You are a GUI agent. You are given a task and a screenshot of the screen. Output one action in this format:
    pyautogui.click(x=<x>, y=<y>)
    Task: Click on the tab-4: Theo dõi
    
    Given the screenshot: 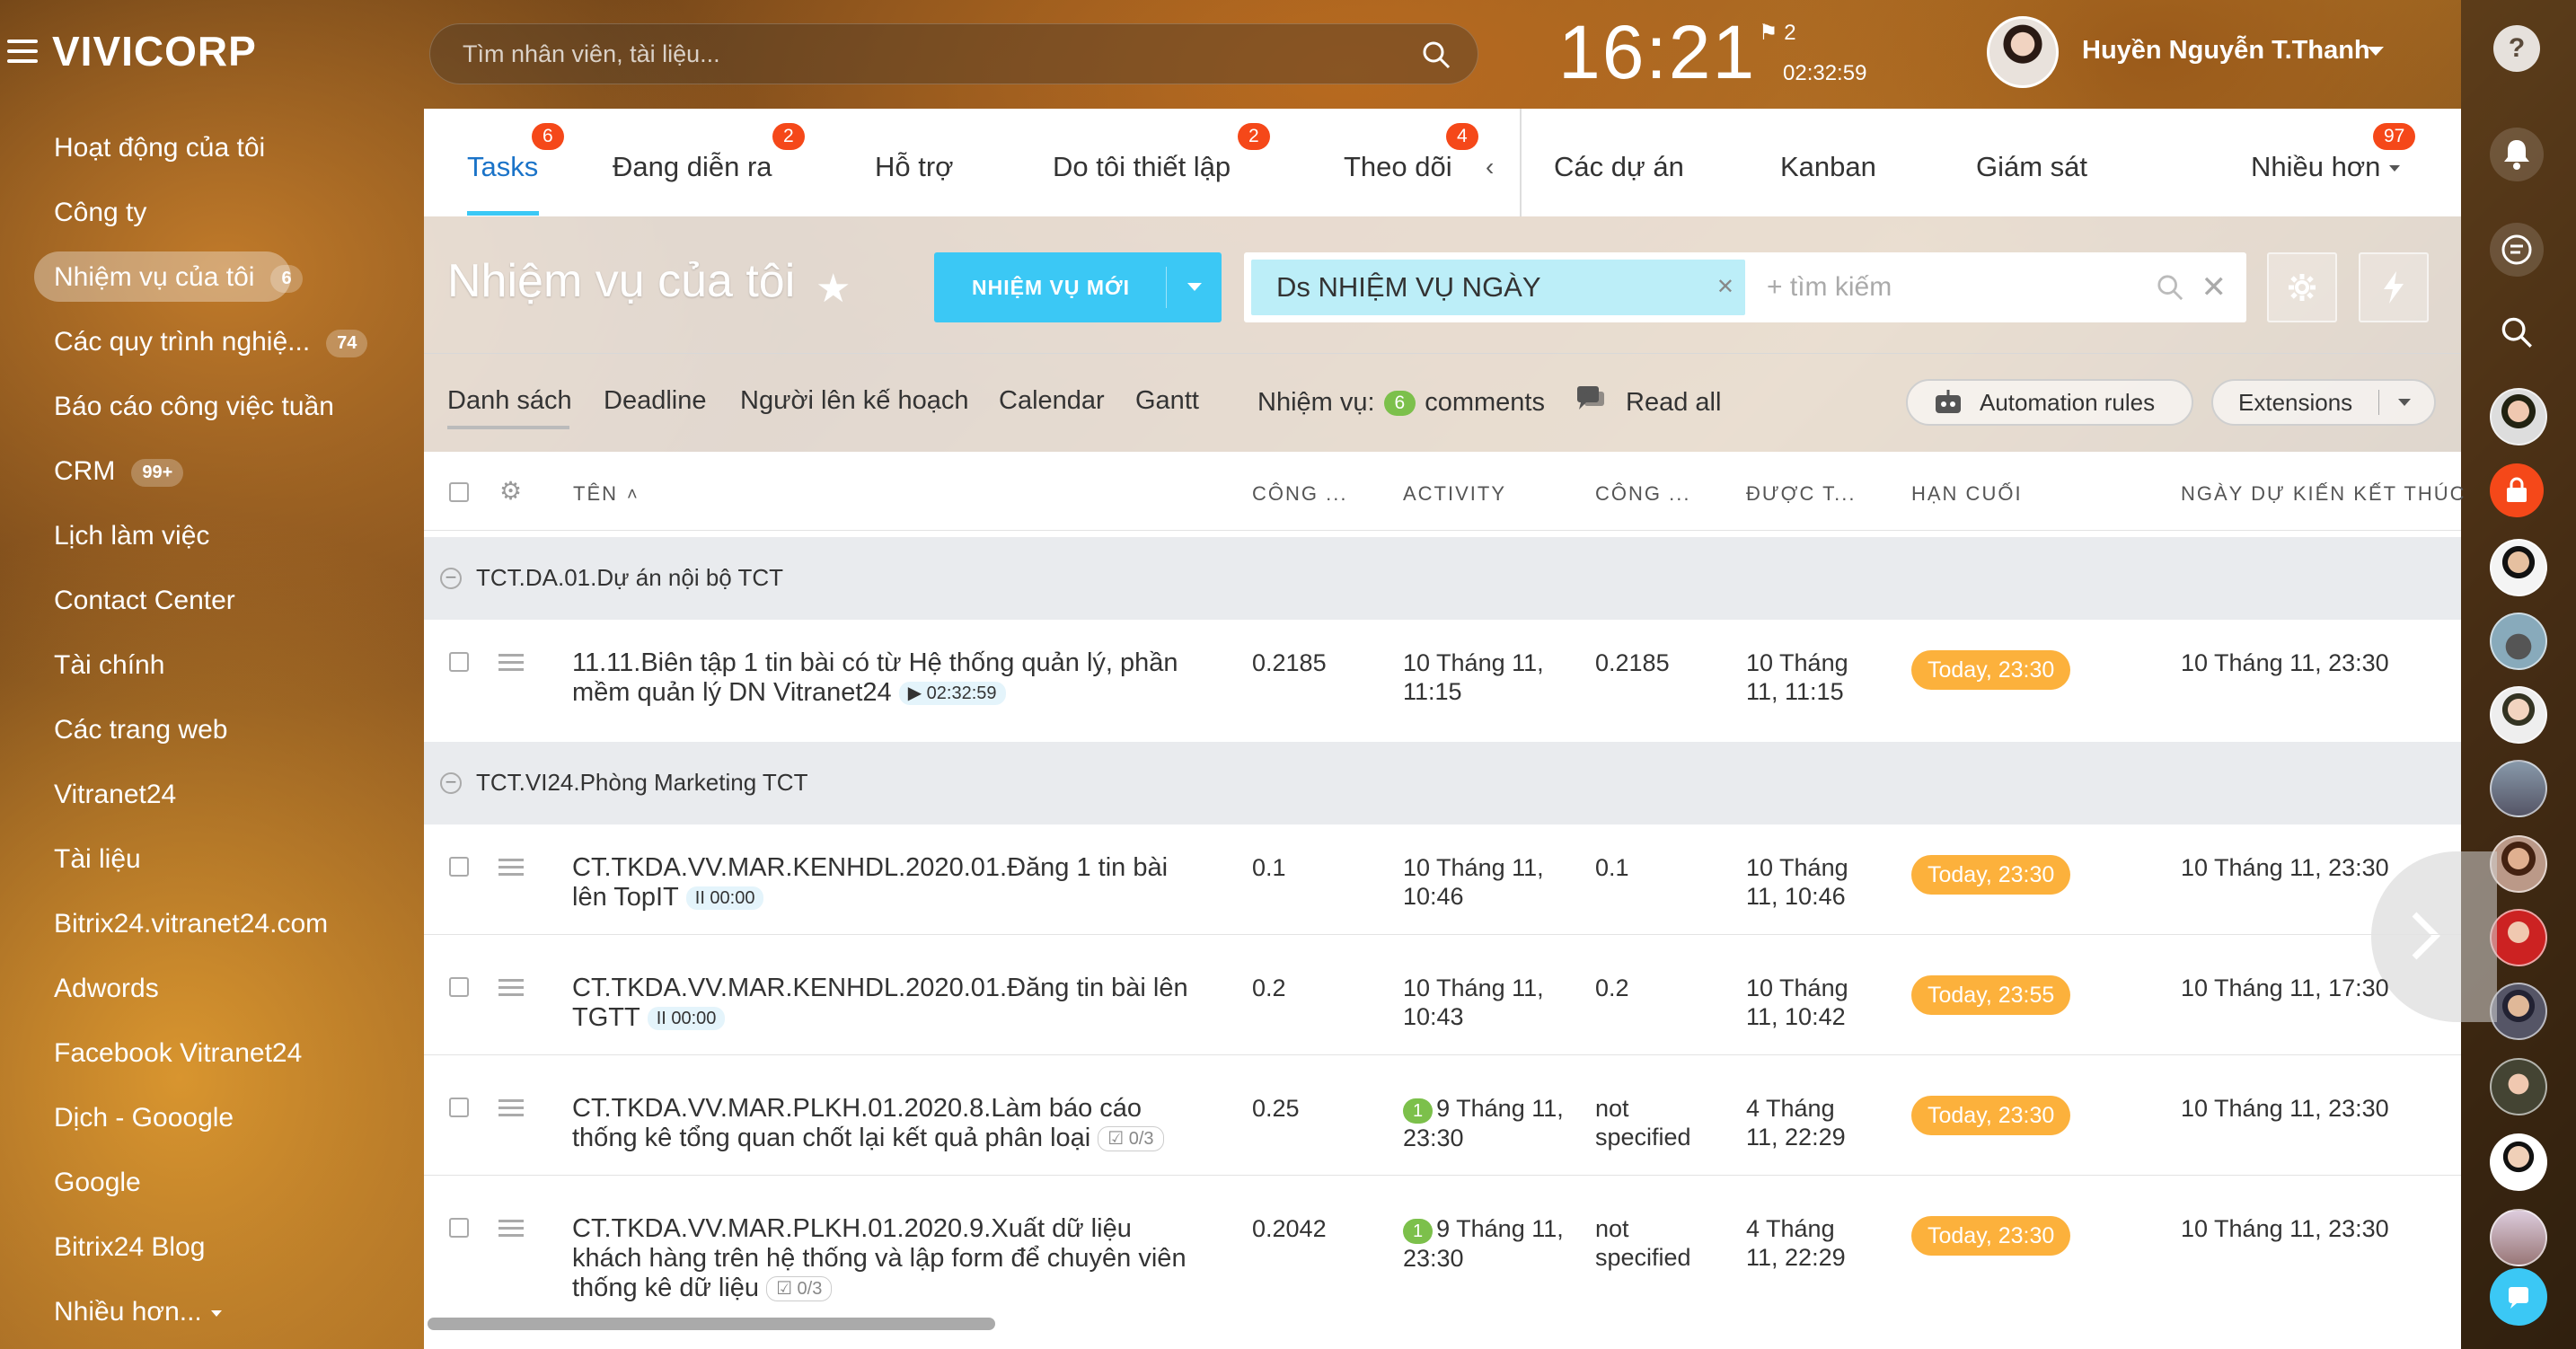 What is the action you would take?
    pyautogui.click(x=1398, y=163)
    